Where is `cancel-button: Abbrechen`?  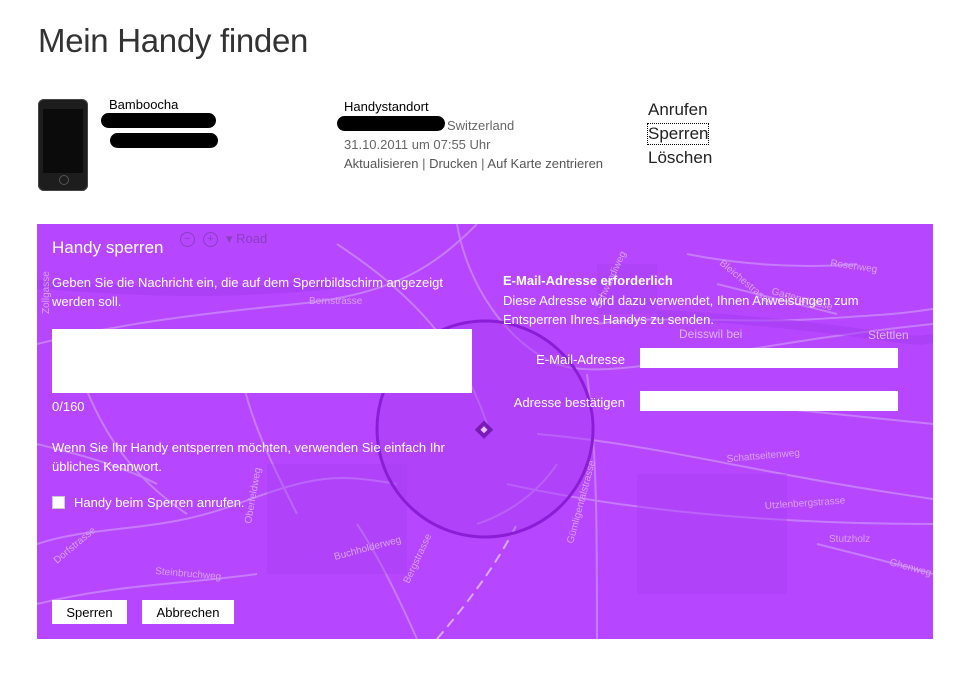
cancel-button: Abbrechen is located at coordinates (188, 612).